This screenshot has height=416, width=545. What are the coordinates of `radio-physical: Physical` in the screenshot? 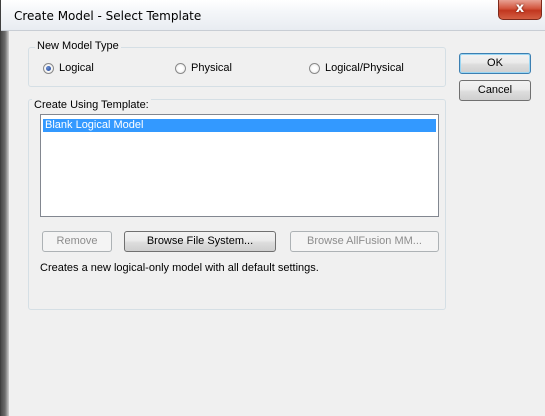 It's located at (203, 68).